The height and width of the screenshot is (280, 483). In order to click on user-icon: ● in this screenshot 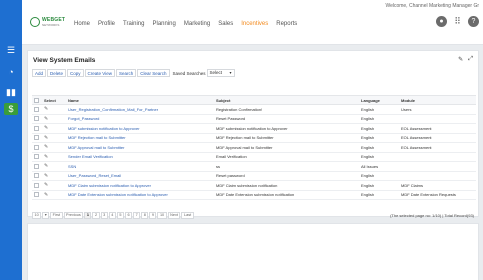, I will do `click(441, 21)`.